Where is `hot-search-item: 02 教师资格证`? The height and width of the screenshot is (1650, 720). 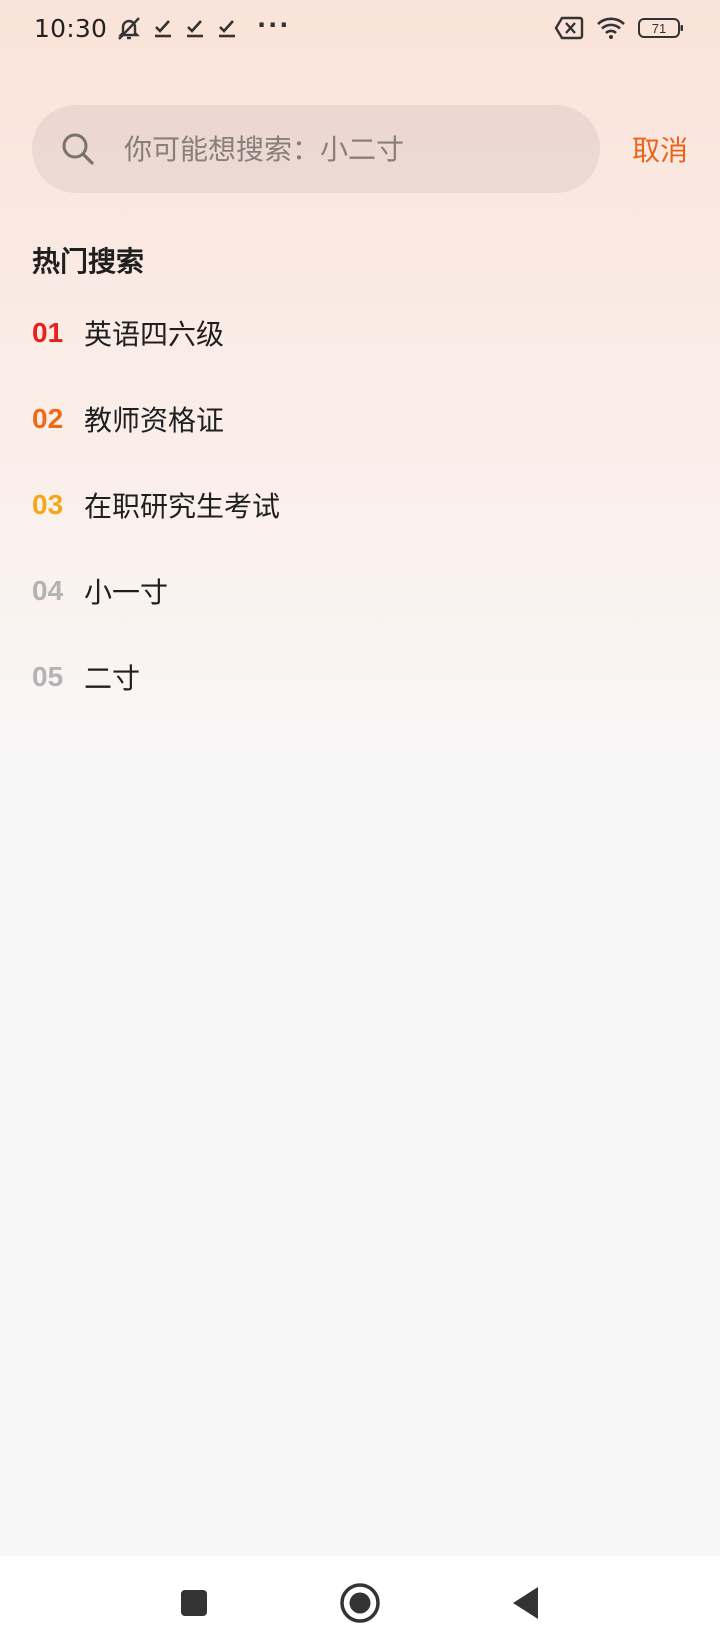 hot-search-item: 02 教师资格证 is located at coordinates (360, 419).